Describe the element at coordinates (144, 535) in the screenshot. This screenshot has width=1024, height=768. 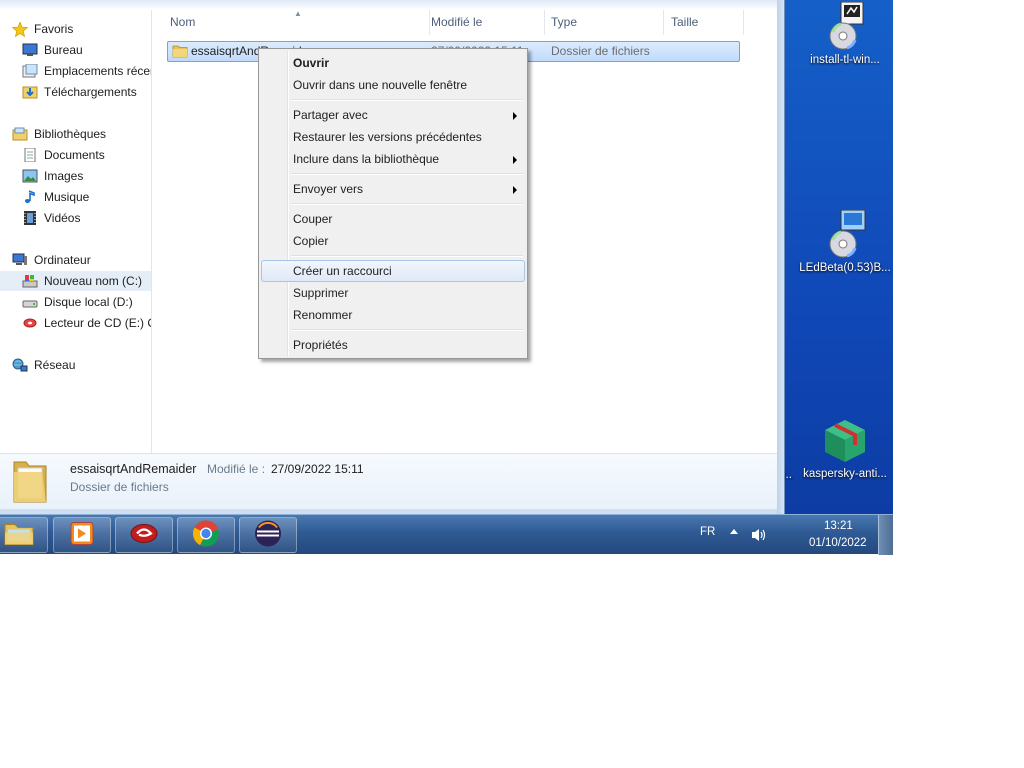
I see `taskbar-button-red-app` at that location.